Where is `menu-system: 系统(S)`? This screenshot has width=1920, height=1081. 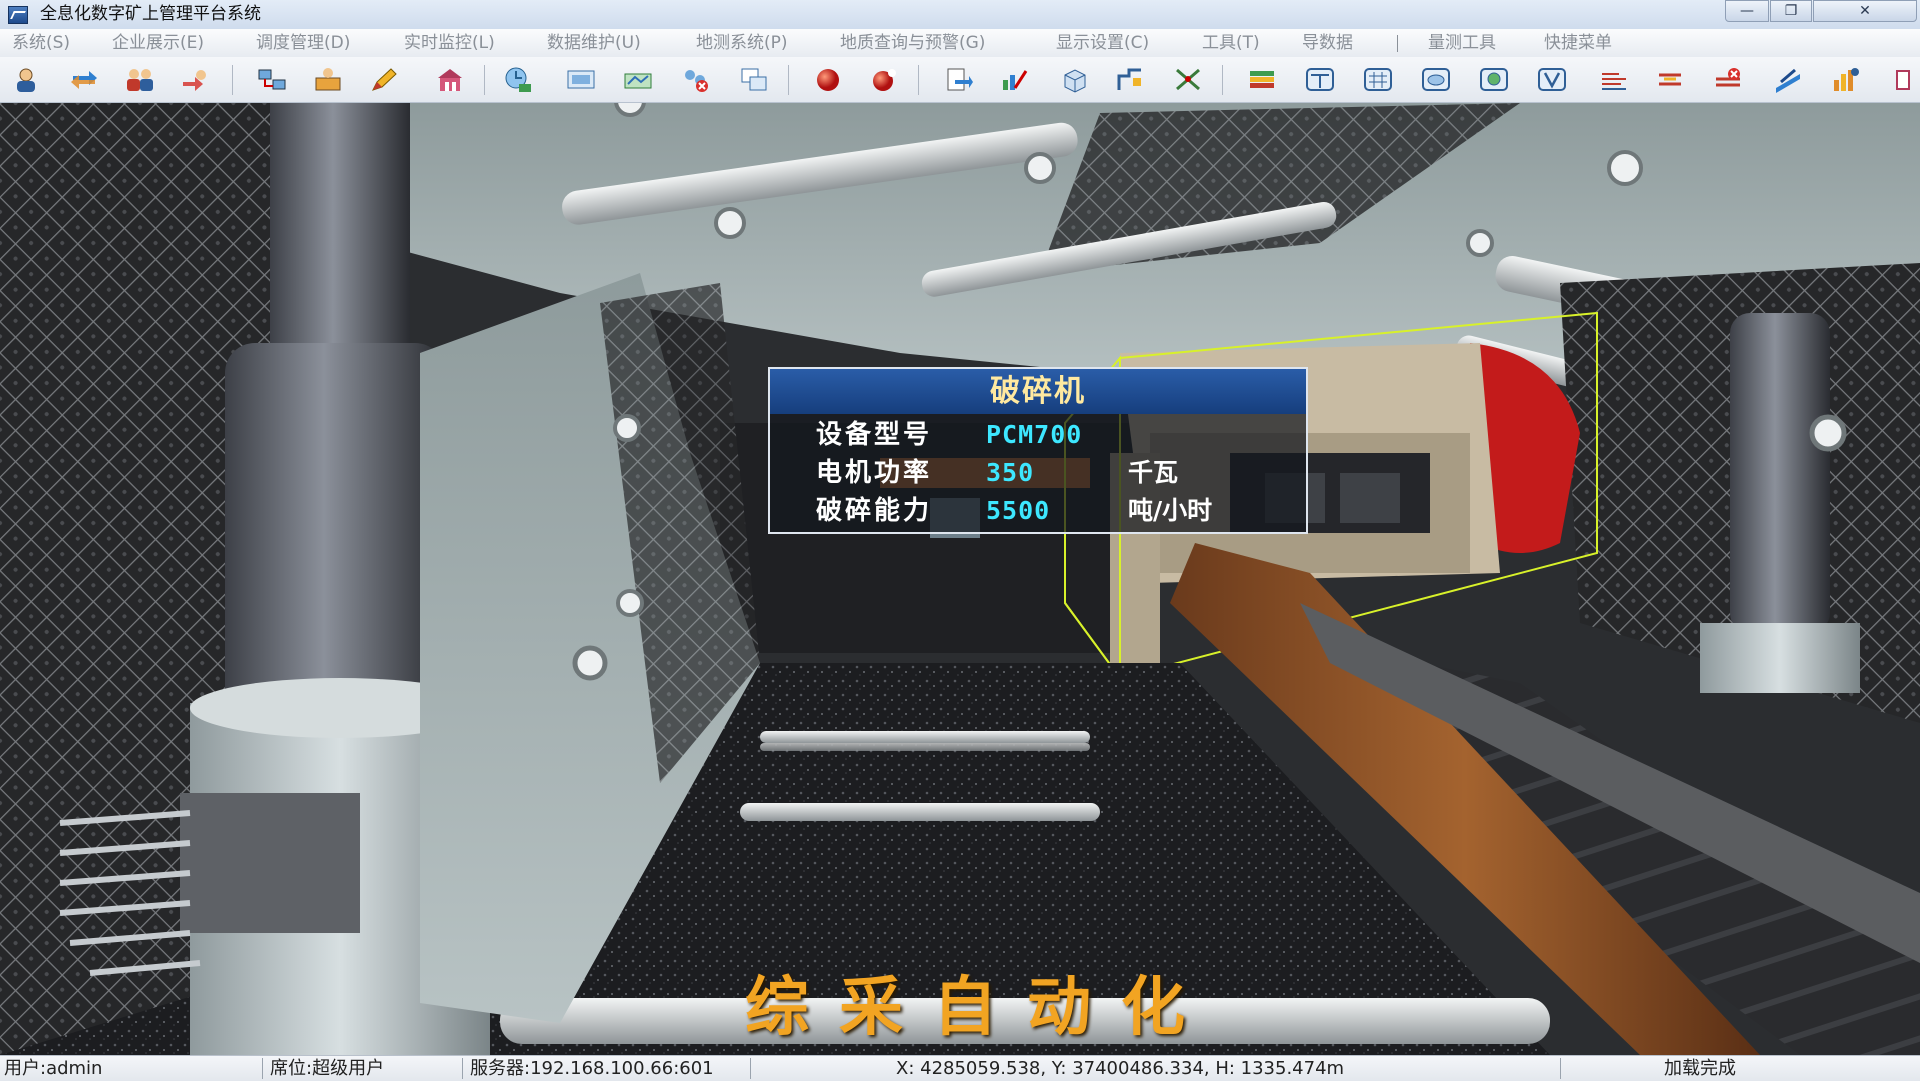
menu-system: 系统(S) is located at coordinates (41, 43).